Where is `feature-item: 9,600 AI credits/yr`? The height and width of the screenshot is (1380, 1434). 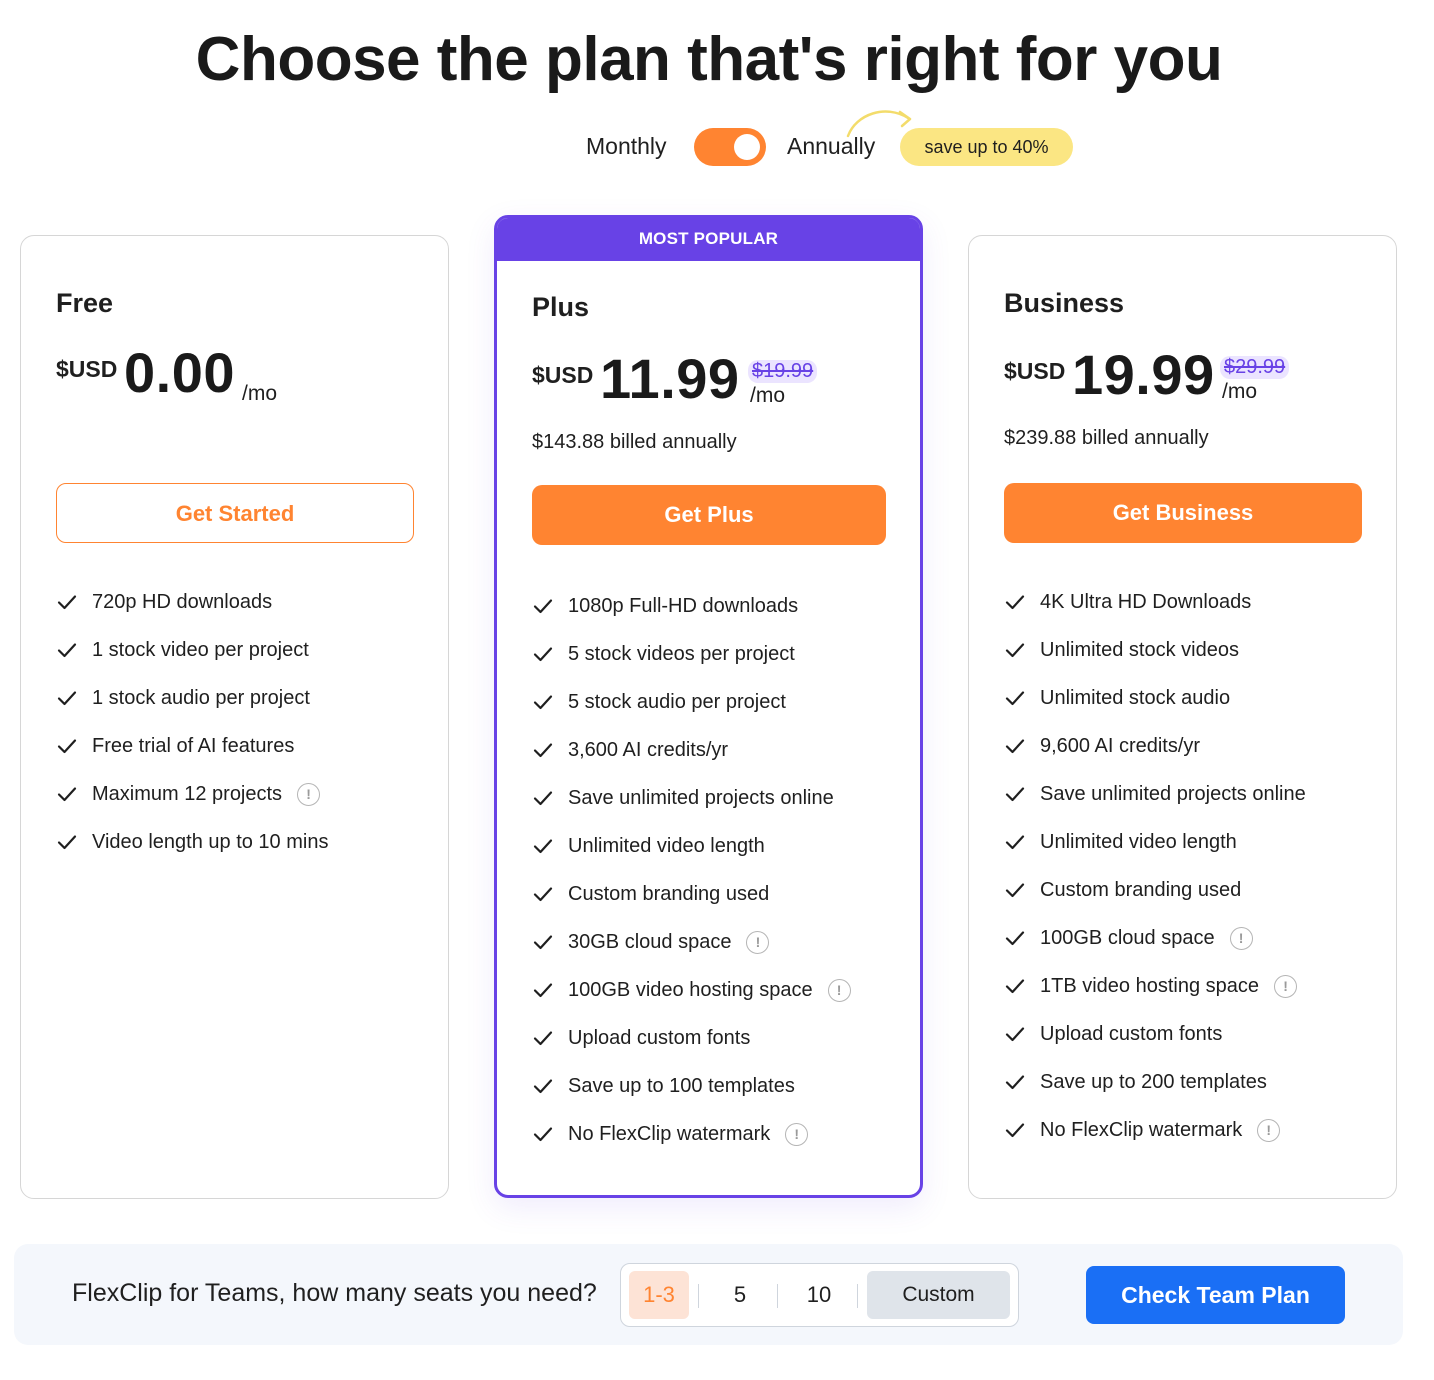 feature-item: 9,600 AI credits/yr is located at coordinates (1184, 746).